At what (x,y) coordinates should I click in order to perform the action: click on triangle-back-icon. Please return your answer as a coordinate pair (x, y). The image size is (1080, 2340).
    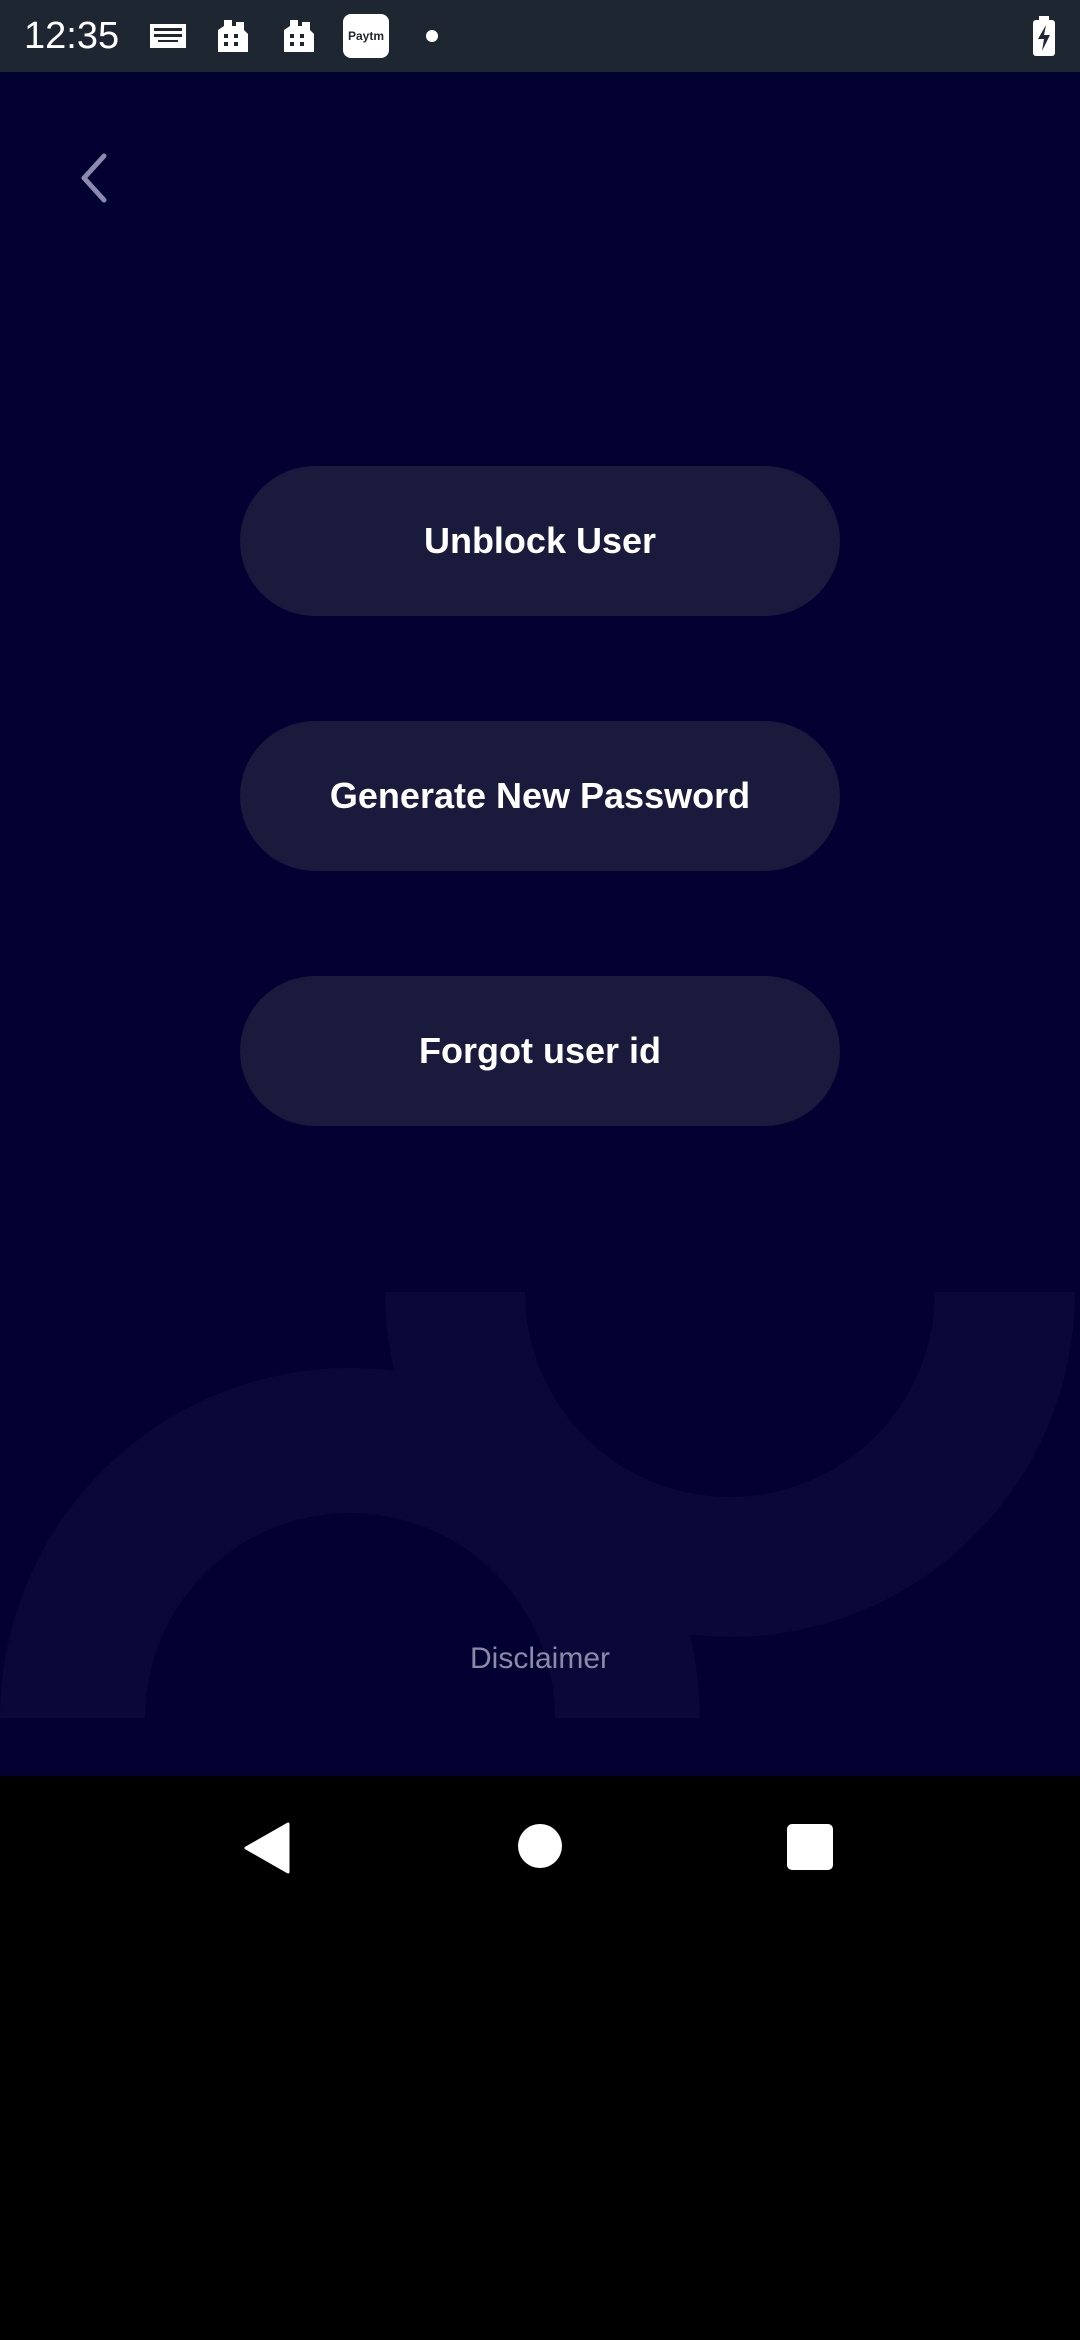
    Looking at the image, I should click on (267, 1848).